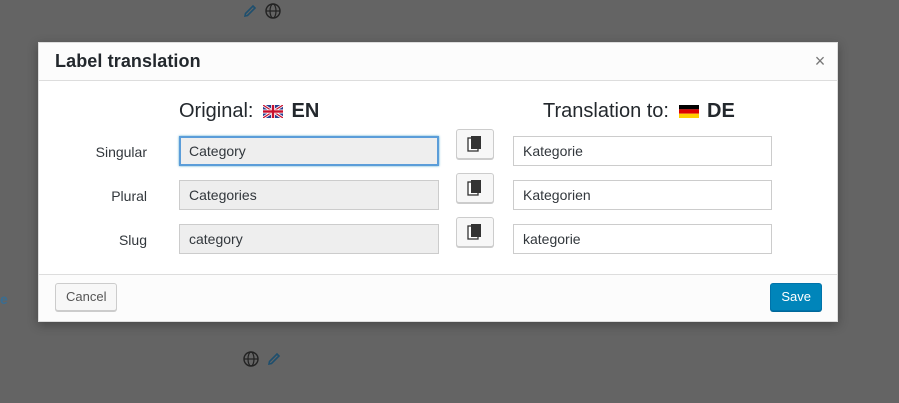 This screenshot has width=899, height=403. What do you see at coordinates (642, 151) in the screenshot?
I see `singular-translation-field: Kategorie` at bounding box center [642, 151].